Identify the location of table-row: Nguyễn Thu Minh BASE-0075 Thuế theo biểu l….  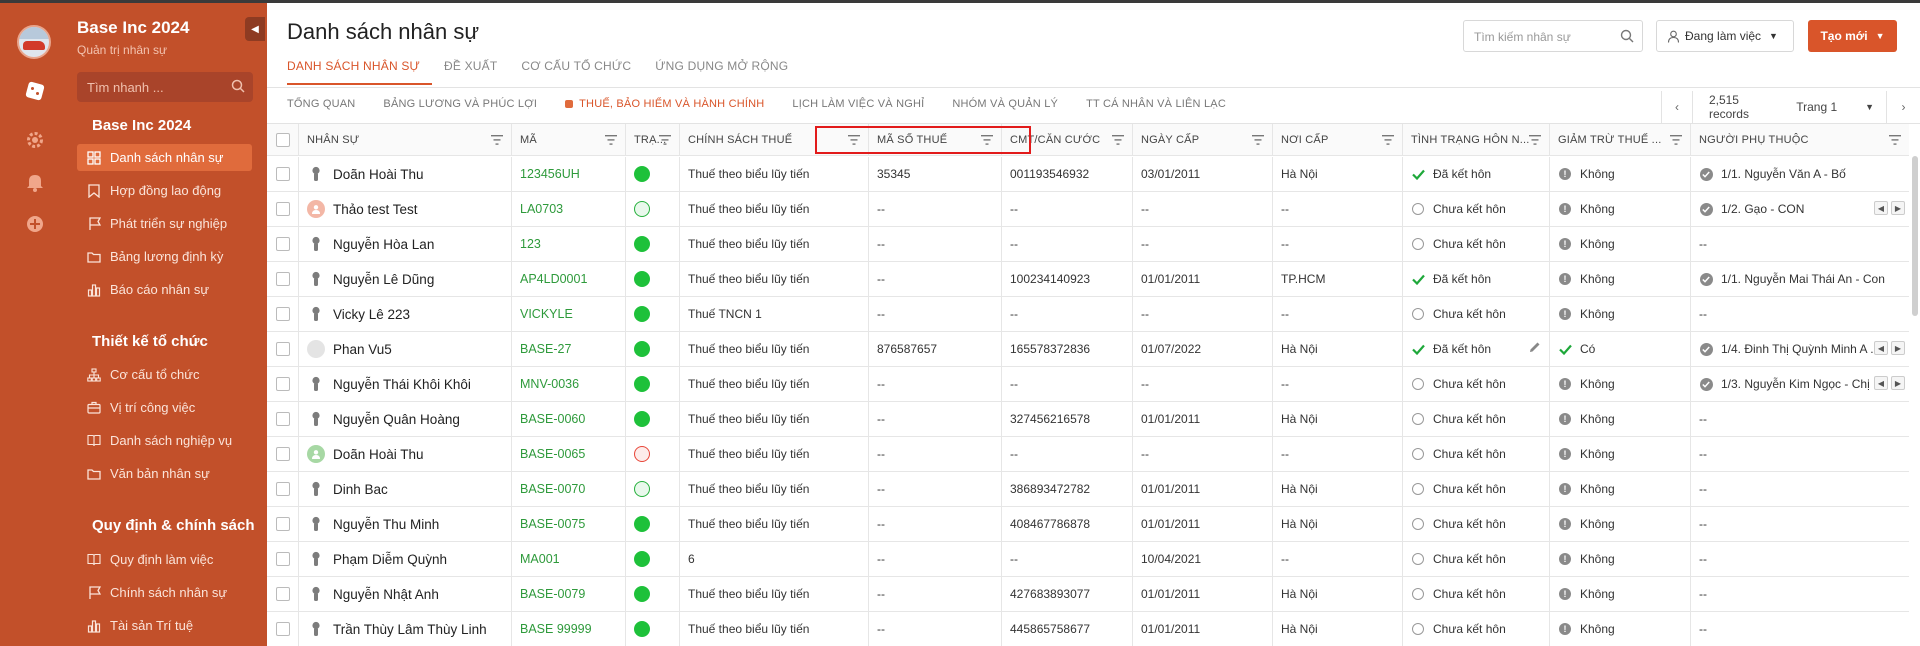
(1088, 524).